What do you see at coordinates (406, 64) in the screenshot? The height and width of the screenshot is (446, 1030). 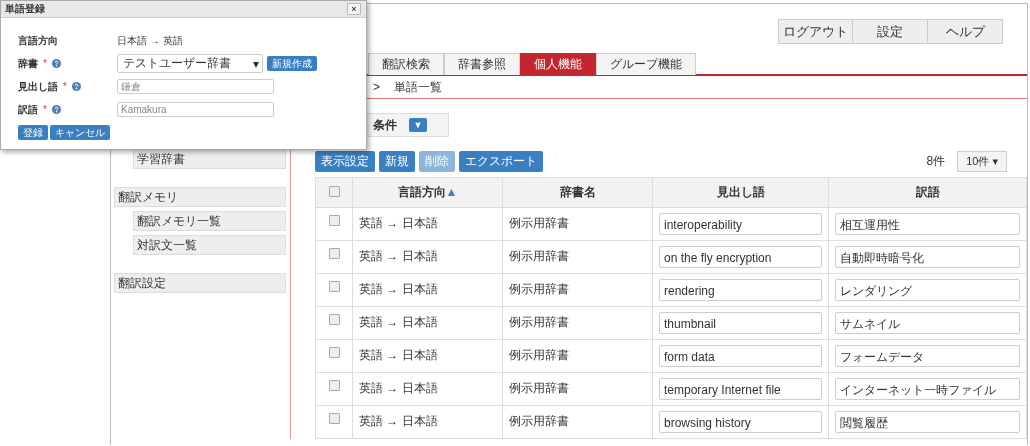 I see `tab: 翻訳検索` at bounding box center [406, 64].